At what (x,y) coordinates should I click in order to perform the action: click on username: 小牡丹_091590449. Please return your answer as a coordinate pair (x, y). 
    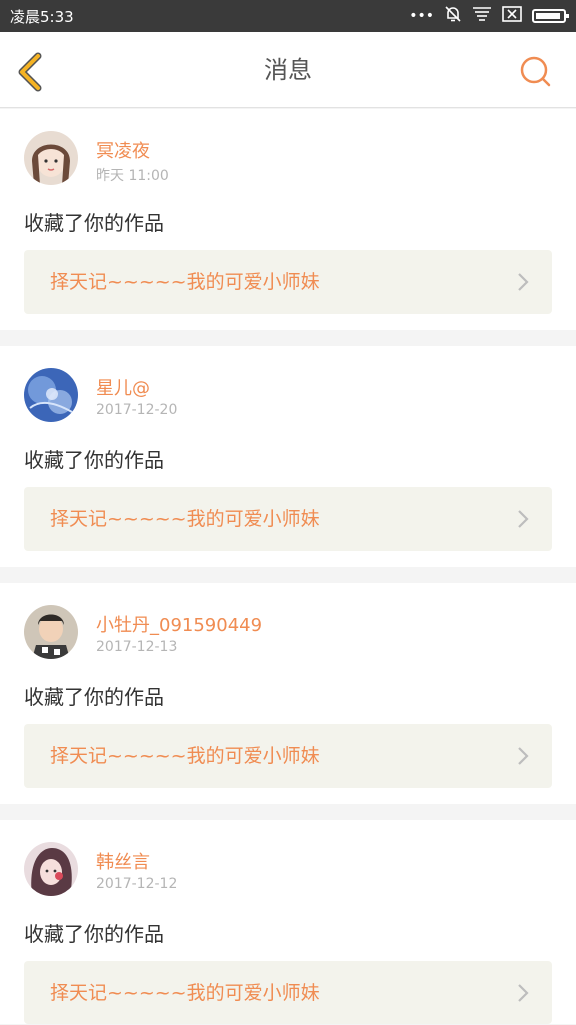
    Looking at the image, I should click on (179, 624).